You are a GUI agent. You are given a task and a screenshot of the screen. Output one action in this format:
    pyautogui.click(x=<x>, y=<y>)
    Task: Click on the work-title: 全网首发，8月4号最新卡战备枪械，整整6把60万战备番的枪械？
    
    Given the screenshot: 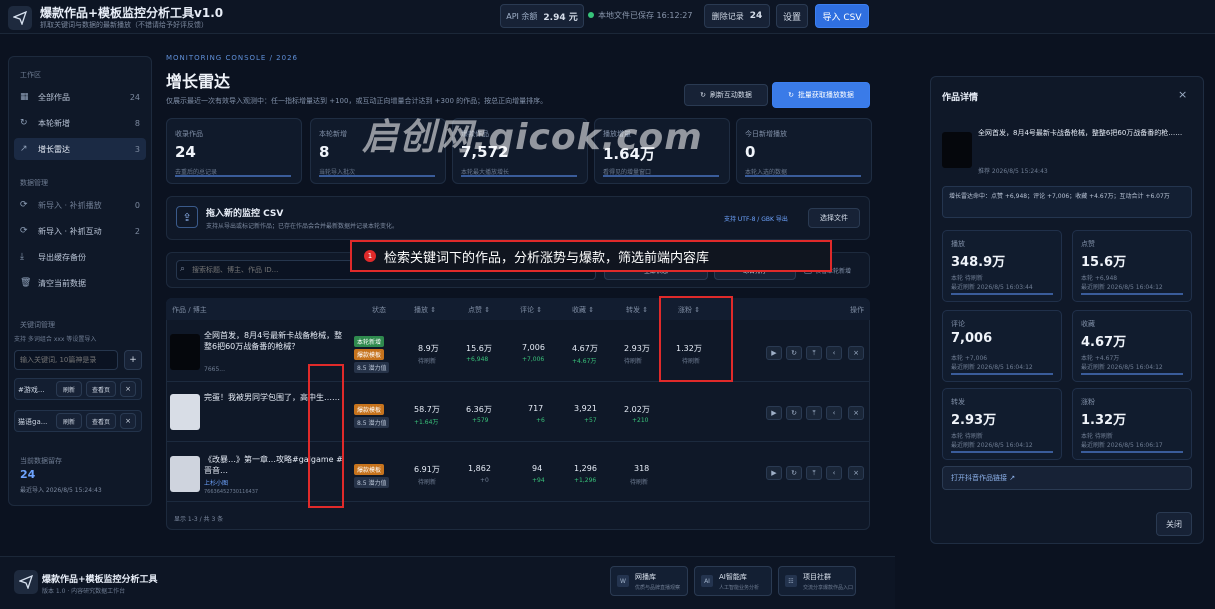 What is the action you would take?
    pyautogui.click(x=277, y=342)
    